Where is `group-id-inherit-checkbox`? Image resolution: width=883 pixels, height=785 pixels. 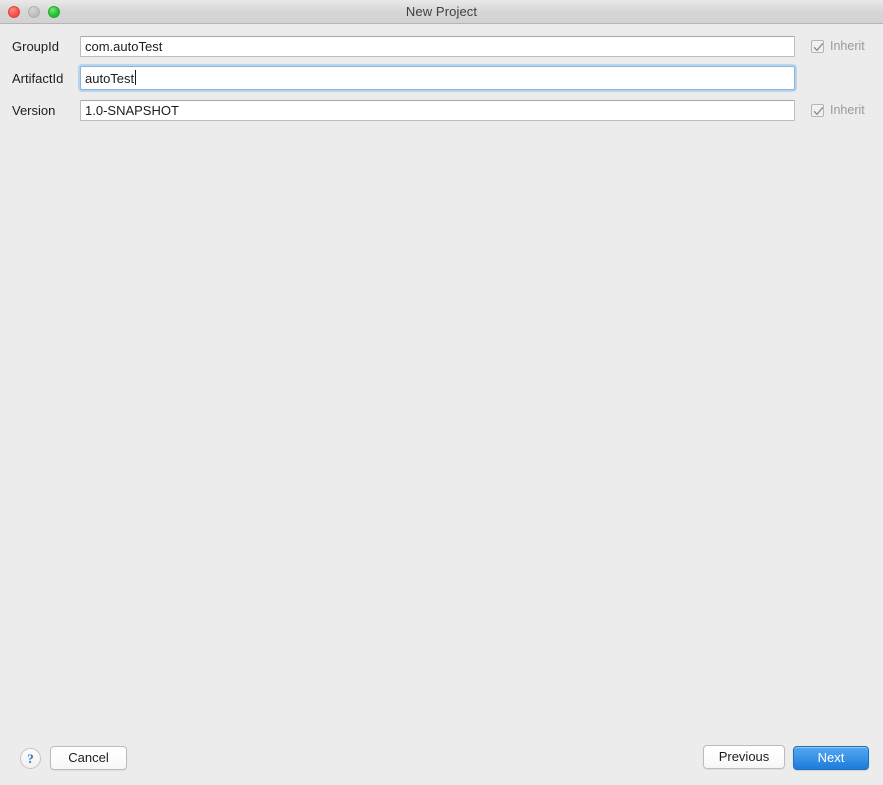
group-id-inherit-checkbox is located at coordinates (817, 46).